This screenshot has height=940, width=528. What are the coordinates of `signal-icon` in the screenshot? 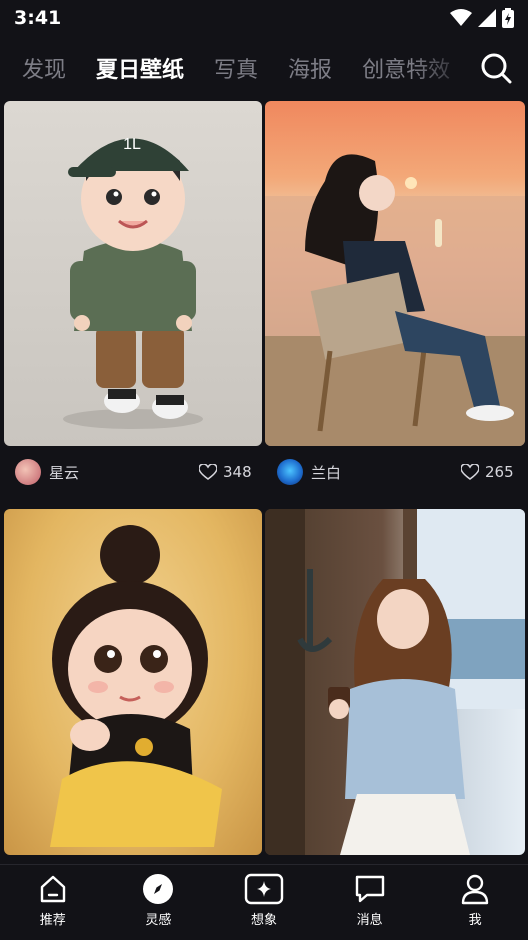 It's located at (487, 18).